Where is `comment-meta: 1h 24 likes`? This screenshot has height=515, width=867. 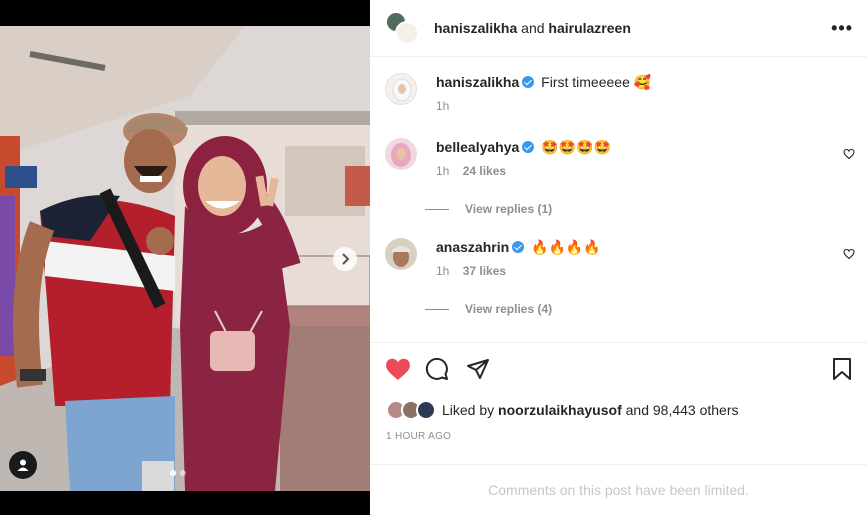 comment-meta: 1h 24 likes is located at coordinates (636, 171).